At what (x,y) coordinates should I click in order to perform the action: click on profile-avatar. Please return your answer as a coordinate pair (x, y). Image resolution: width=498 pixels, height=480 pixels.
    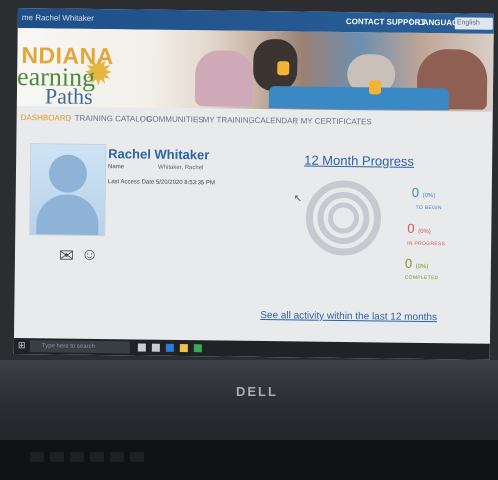
    Looking at the image, I should click on (68, 190).